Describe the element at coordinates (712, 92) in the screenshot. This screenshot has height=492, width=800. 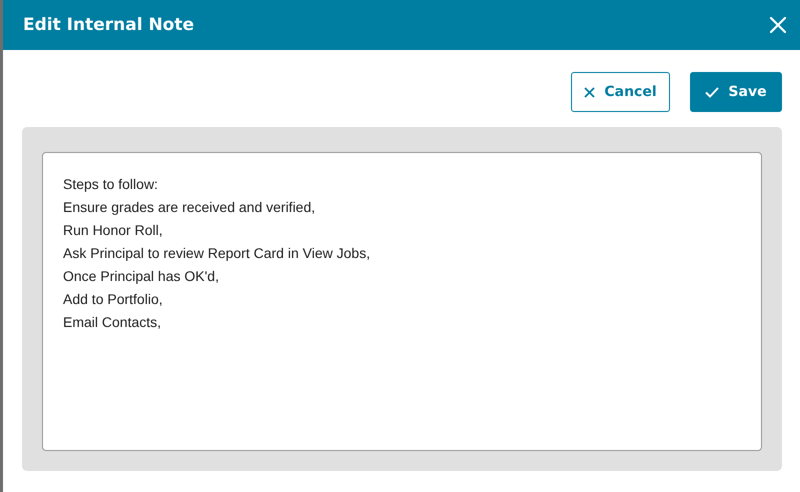
I see `checkmark-icon` at that location.